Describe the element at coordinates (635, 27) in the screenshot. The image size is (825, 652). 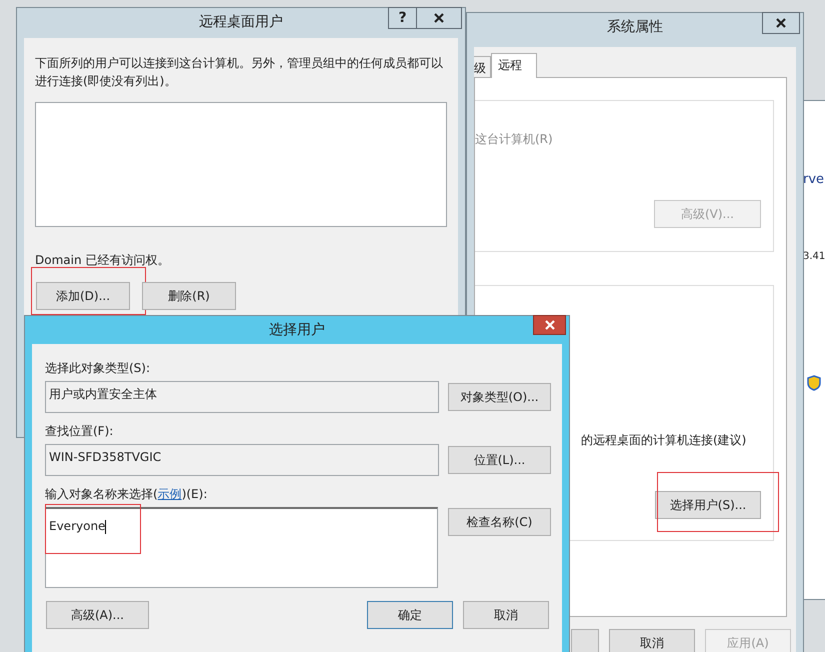
I see `window-title: 系统属性` at that location.